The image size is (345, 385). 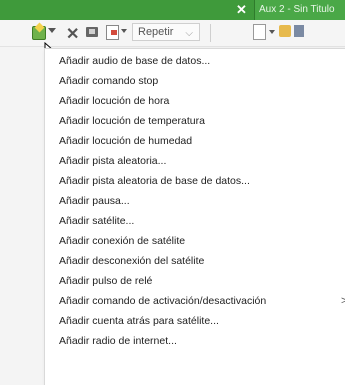 I want to click on menu-item-label: Añadir locución de temperatura, so click(x=132, y=121).